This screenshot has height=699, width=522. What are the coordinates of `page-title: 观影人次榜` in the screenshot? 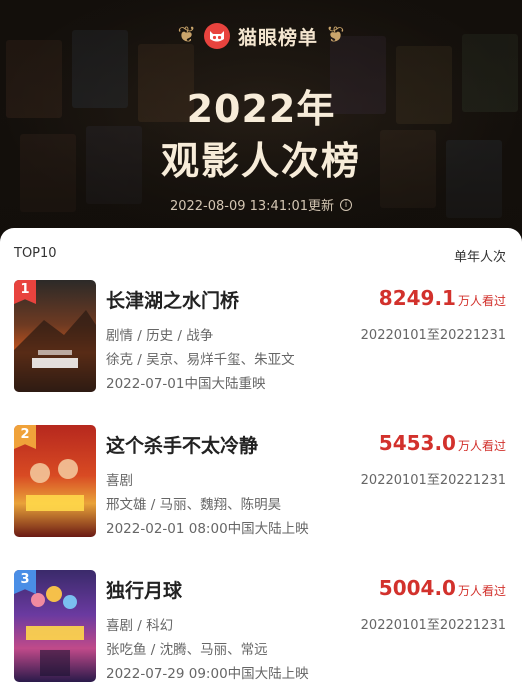 It's located at (260, 161).